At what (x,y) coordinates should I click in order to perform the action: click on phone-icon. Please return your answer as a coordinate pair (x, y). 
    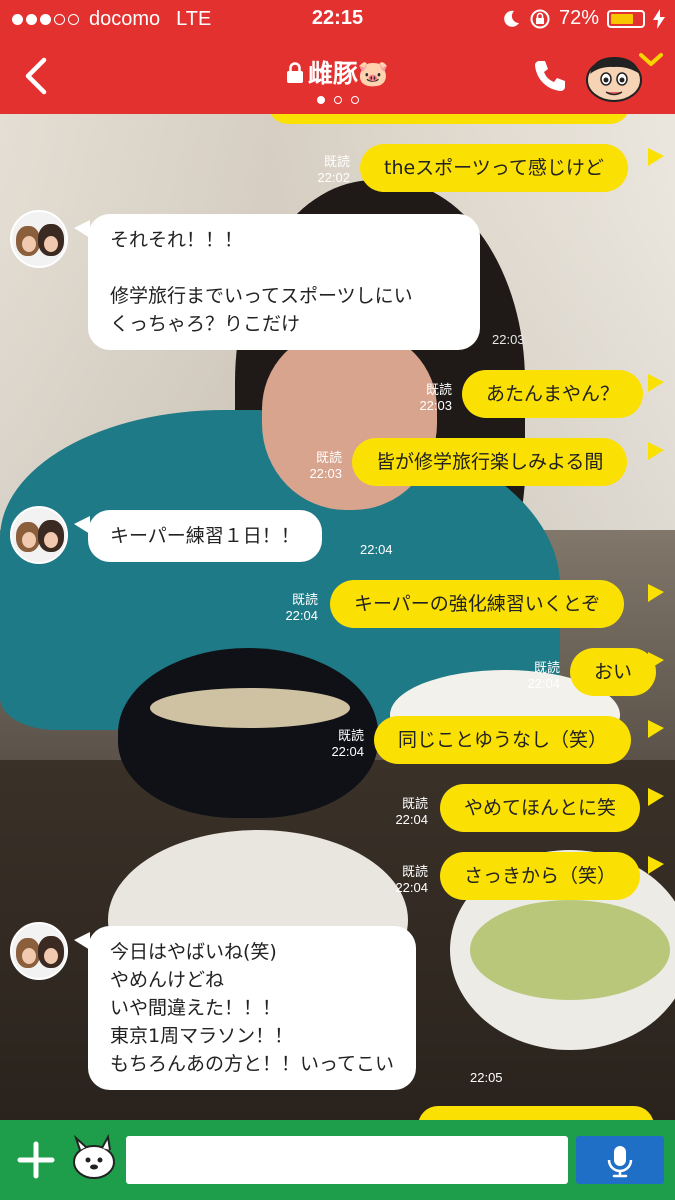
    Looking at the image, I should click on (550, 76).